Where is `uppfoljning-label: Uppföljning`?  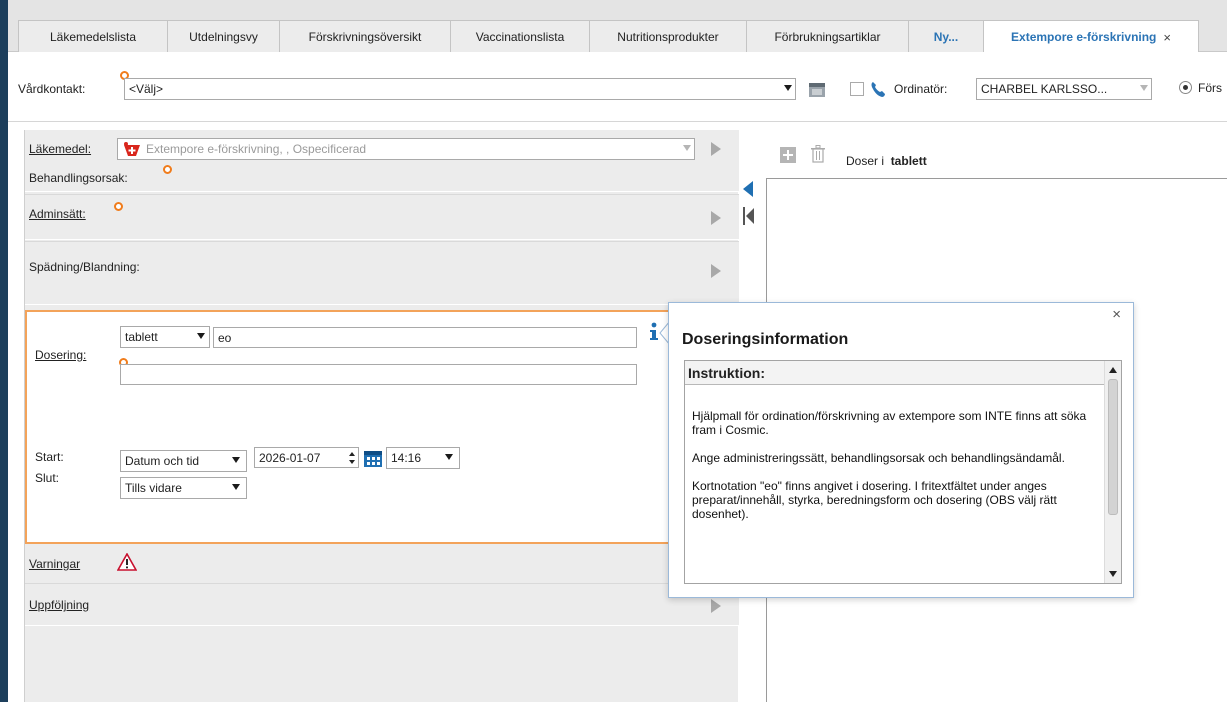 uppfoljning-label: Uppföljning is located at coordinates (59, 605).